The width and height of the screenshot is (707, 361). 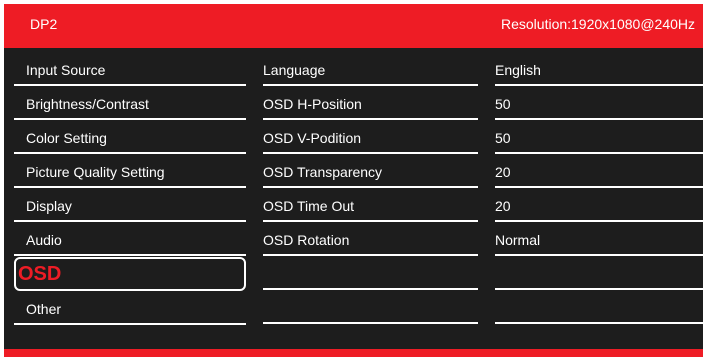 What do you see at coordinates (601, 205) in the screenshot?
I see `value-osd-time-out: 20` at bounding box center [601, 205].